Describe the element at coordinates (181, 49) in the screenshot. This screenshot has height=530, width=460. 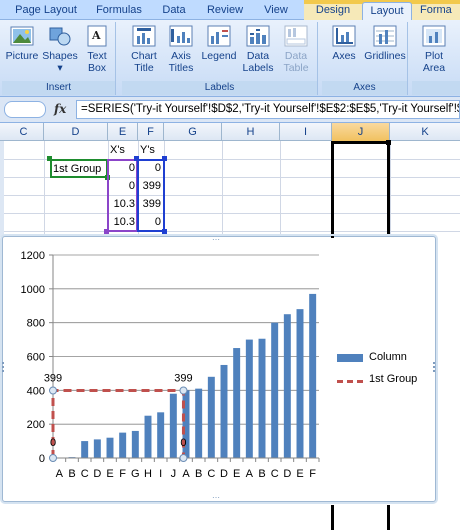
I see `axis-titles-button: Axis Titles` at that location.